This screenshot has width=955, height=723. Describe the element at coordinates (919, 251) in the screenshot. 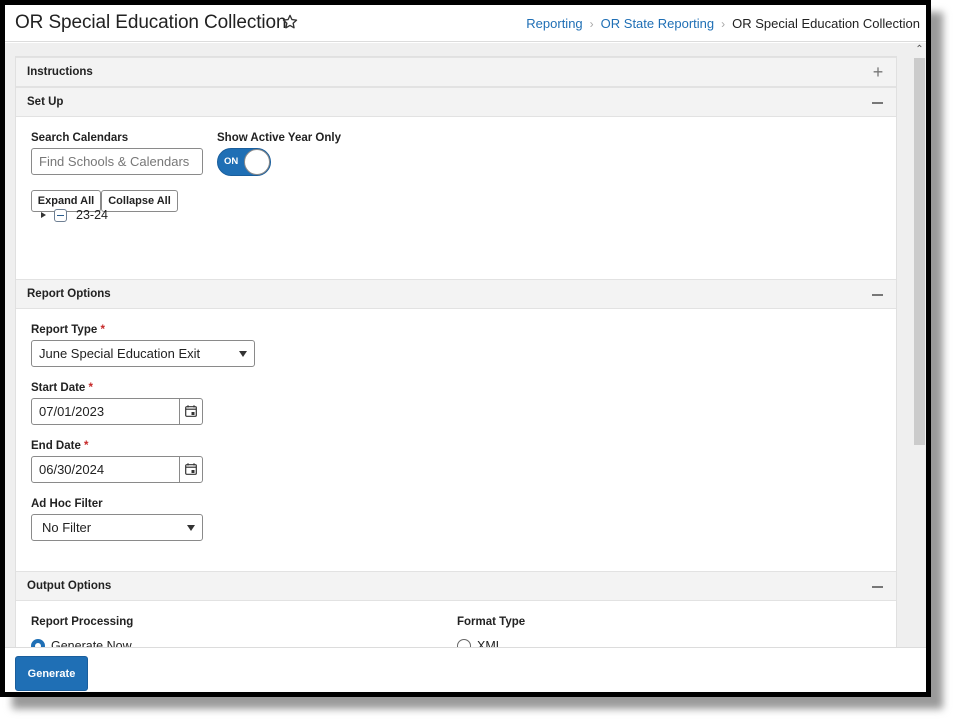

I see `scrollbar-thumb` at that location.